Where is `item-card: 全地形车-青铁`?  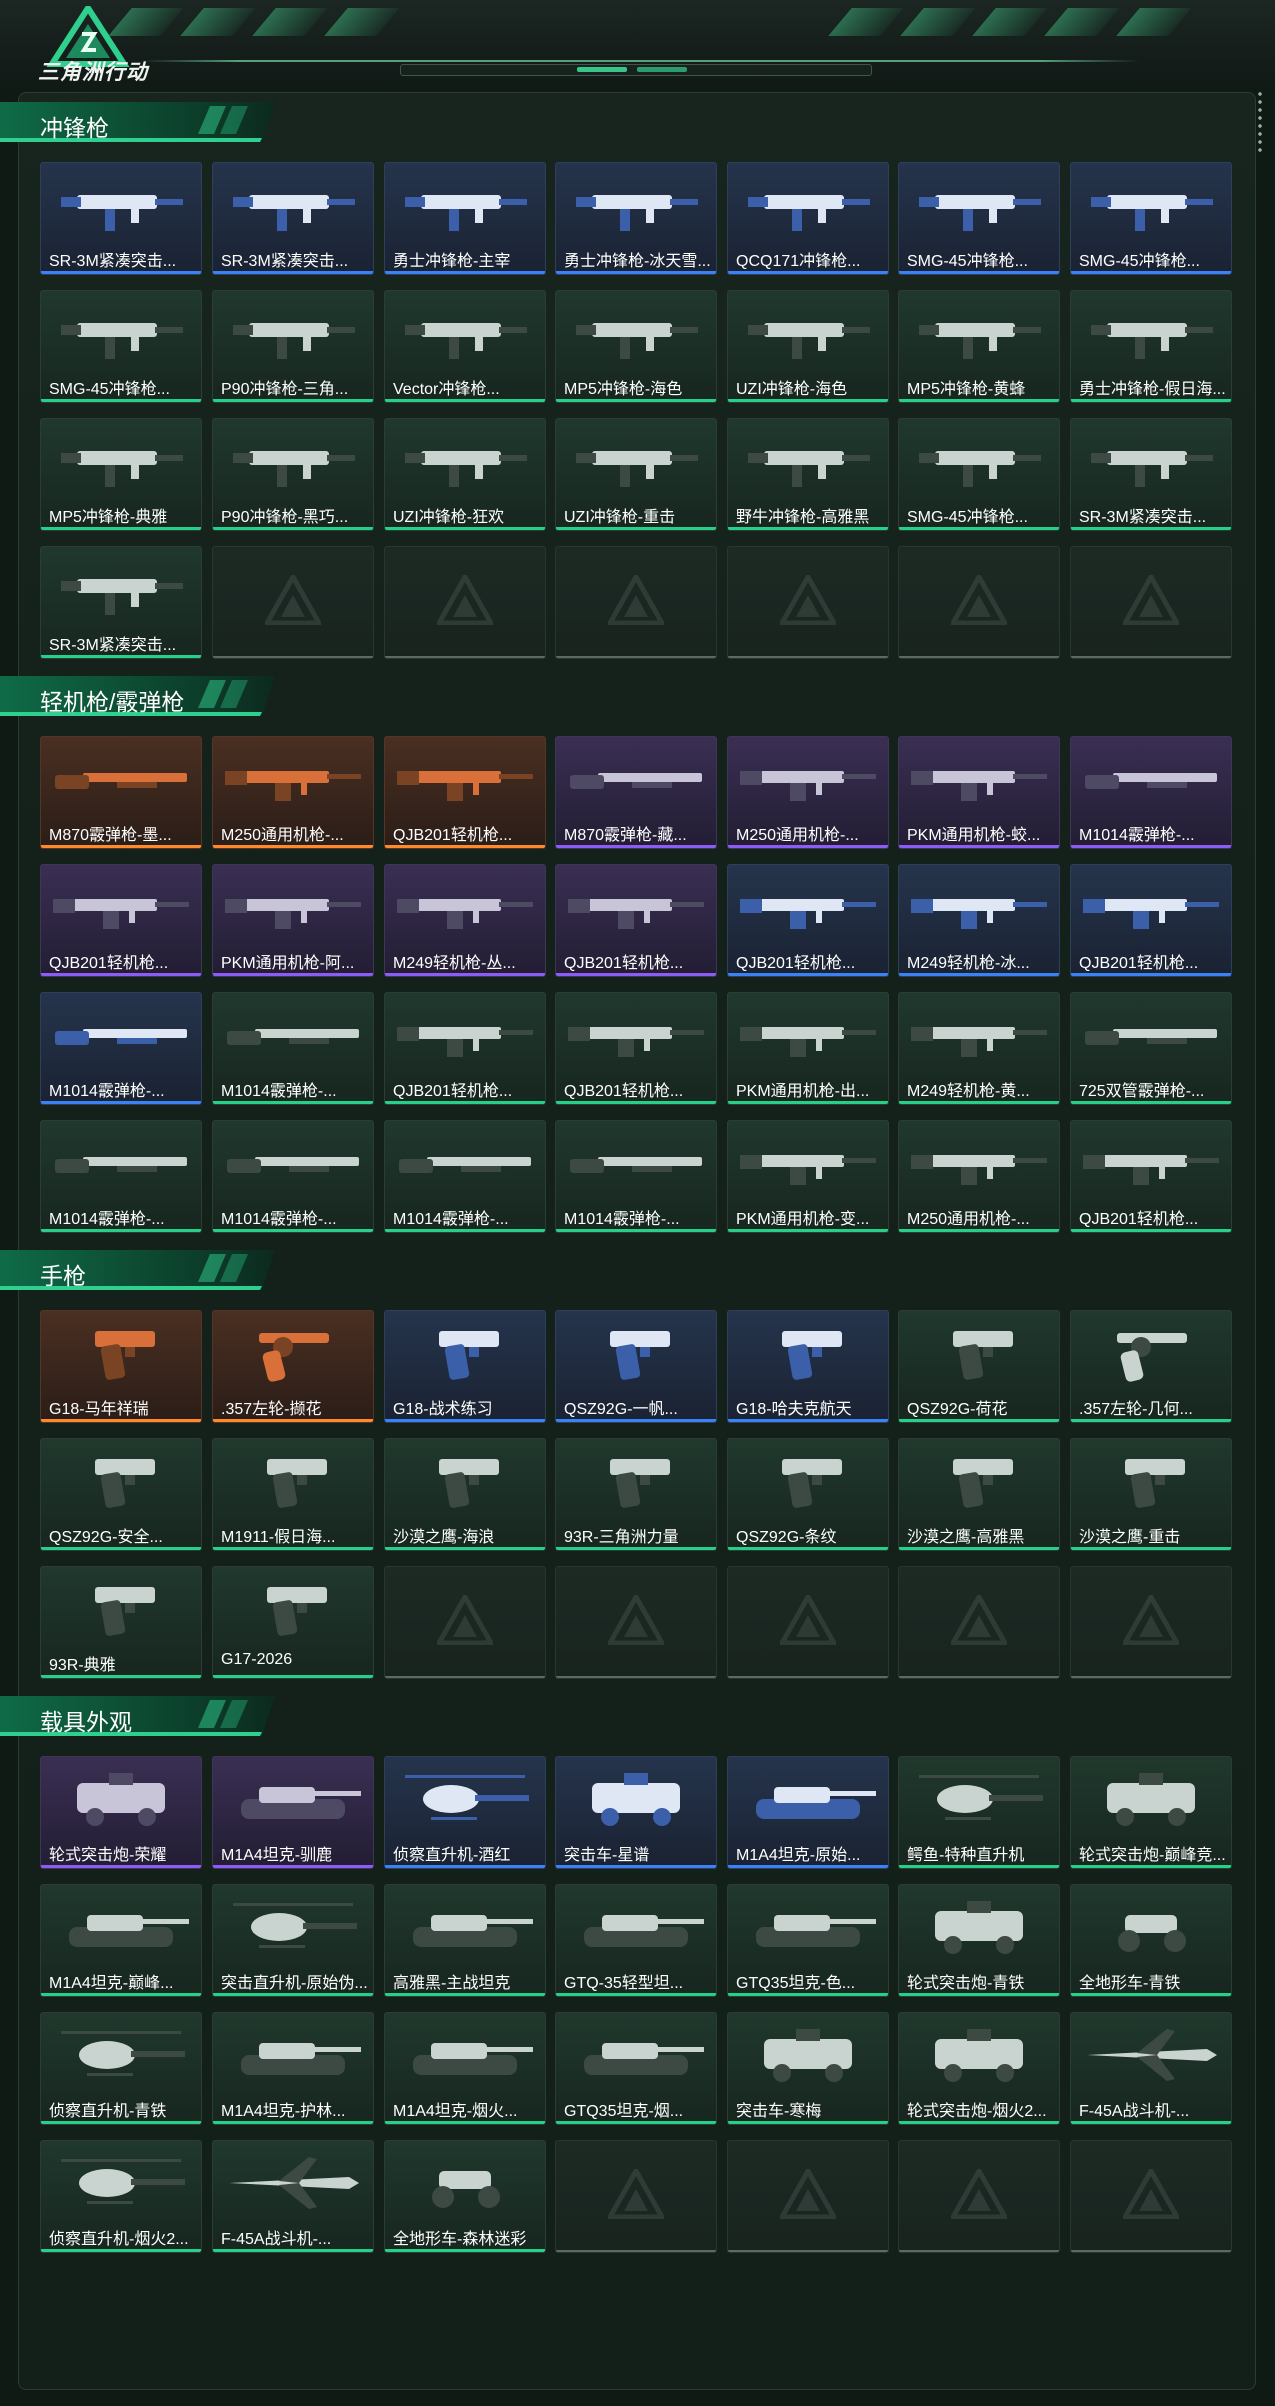 item-card: 全地形车-青铁 is located at coordinates (1151, 1940).